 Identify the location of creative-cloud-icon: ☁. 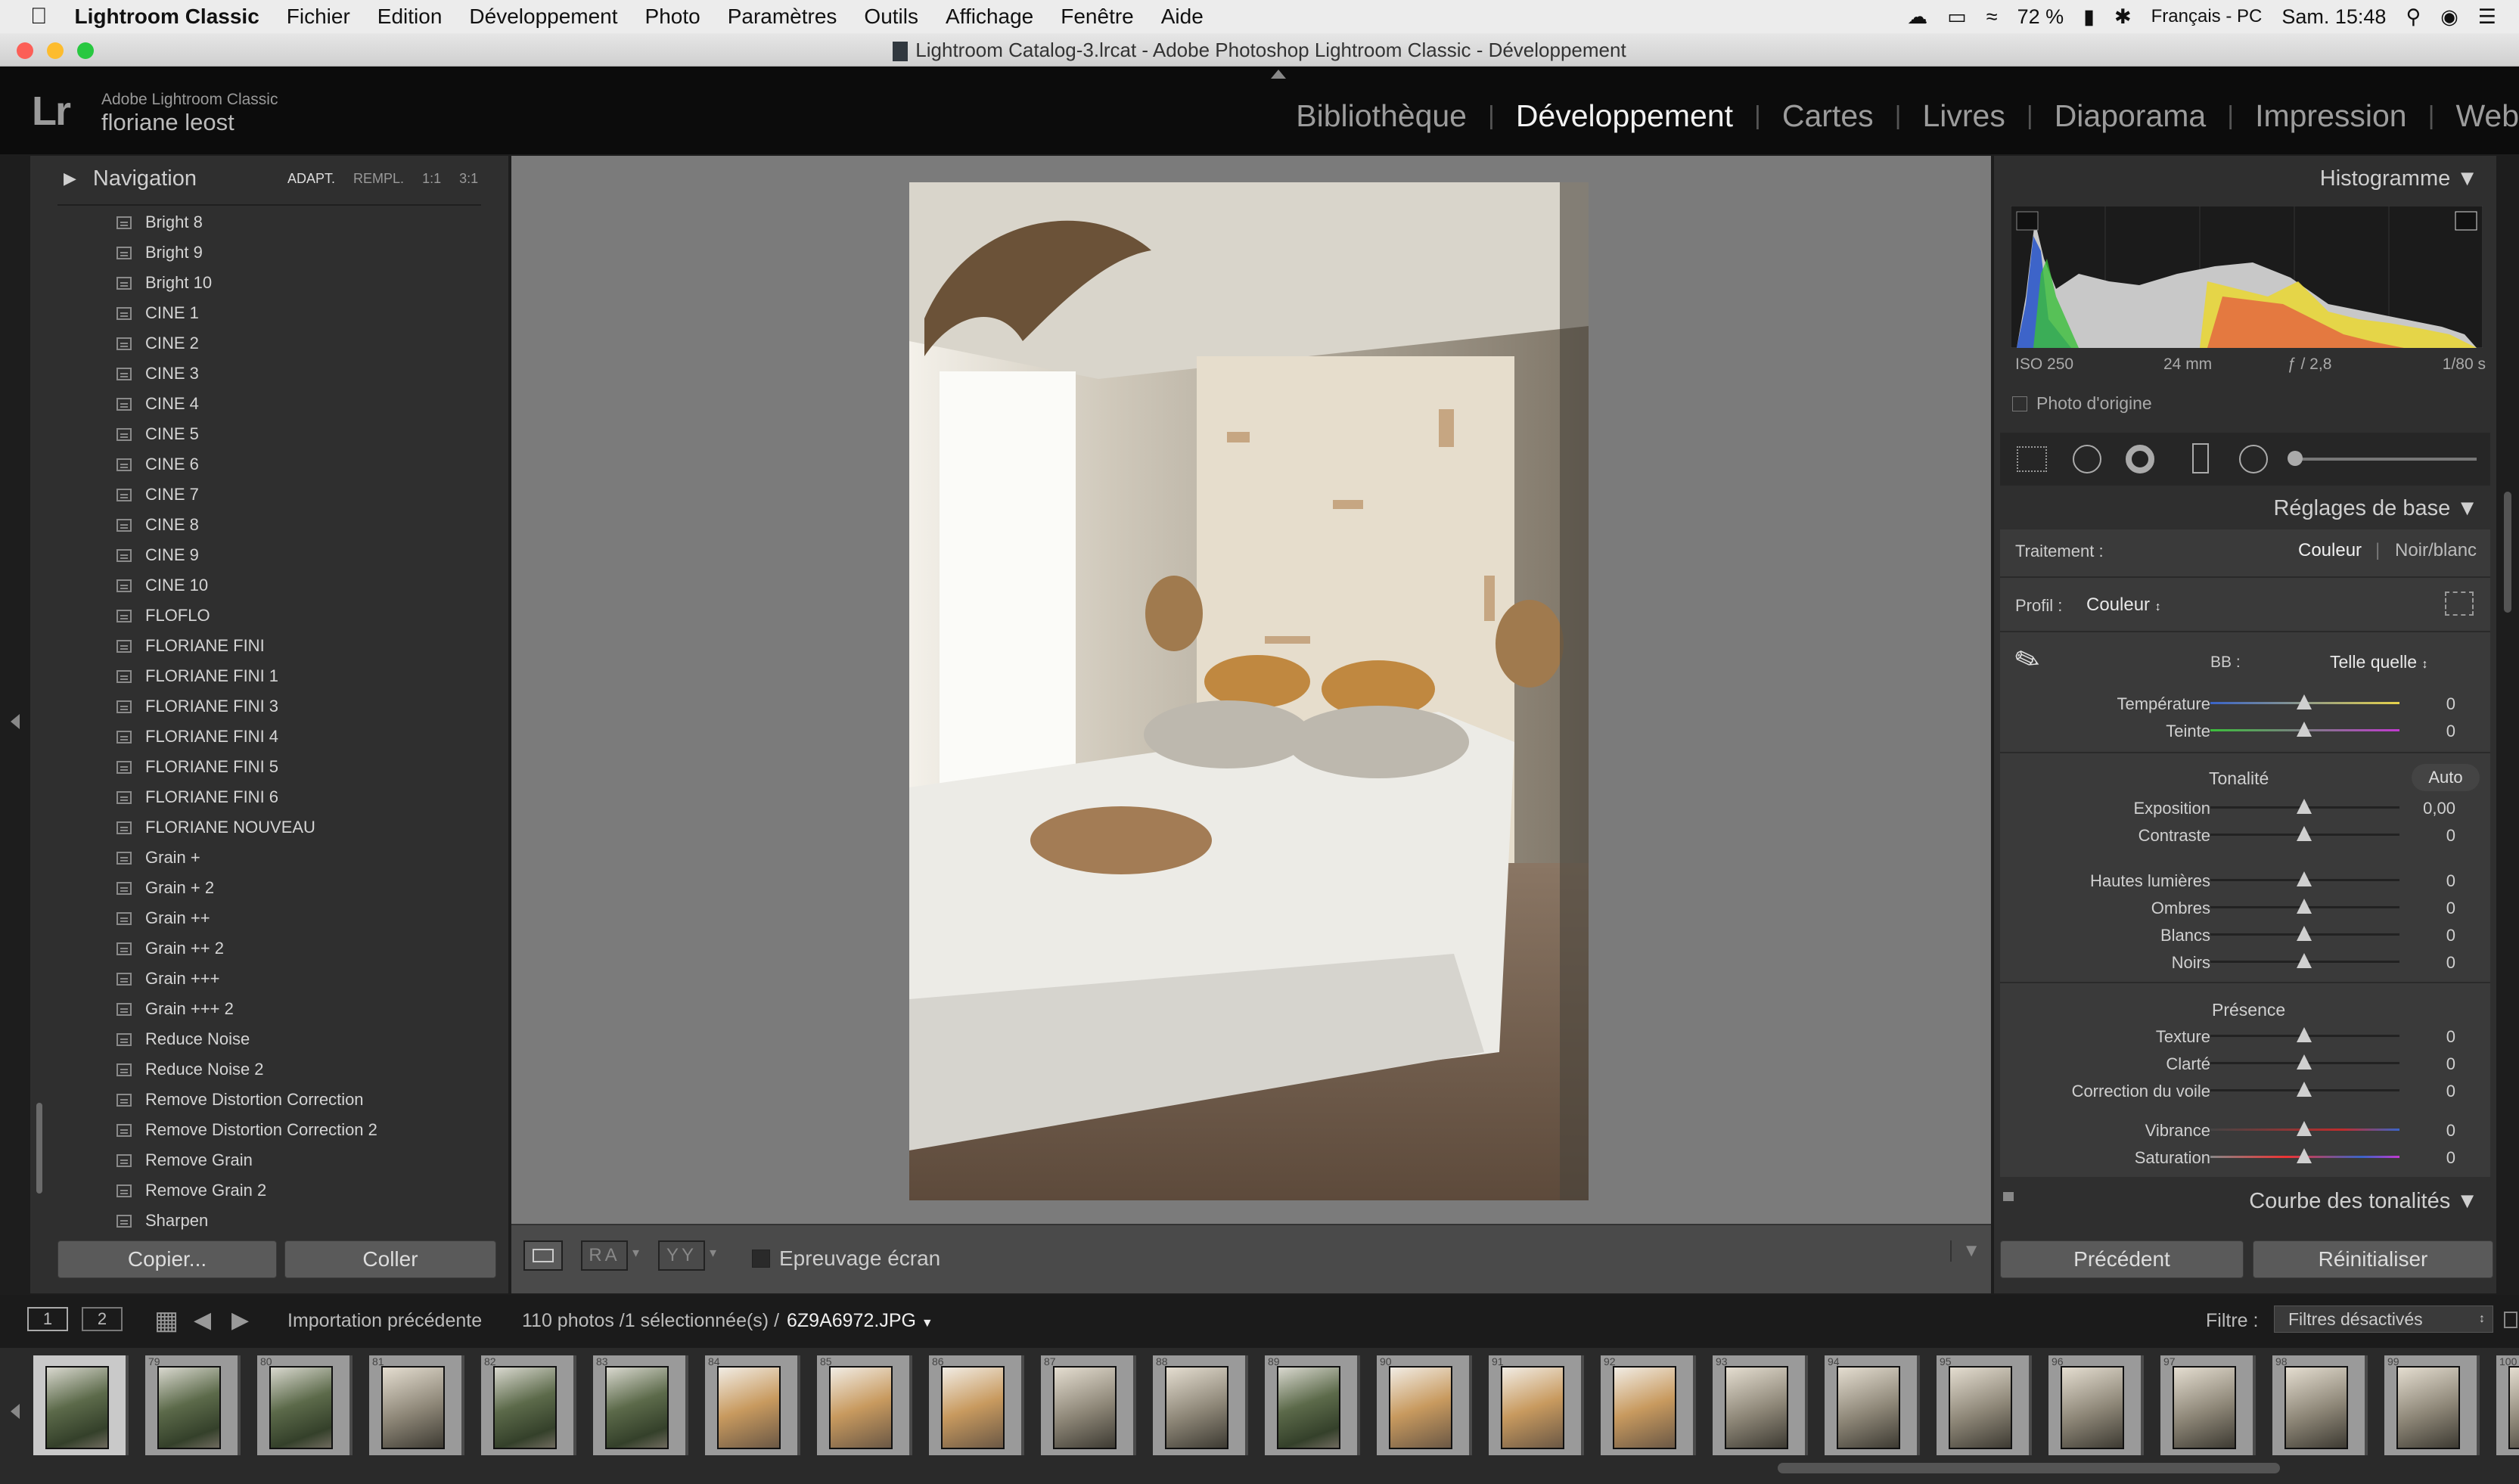
(1917, 17).